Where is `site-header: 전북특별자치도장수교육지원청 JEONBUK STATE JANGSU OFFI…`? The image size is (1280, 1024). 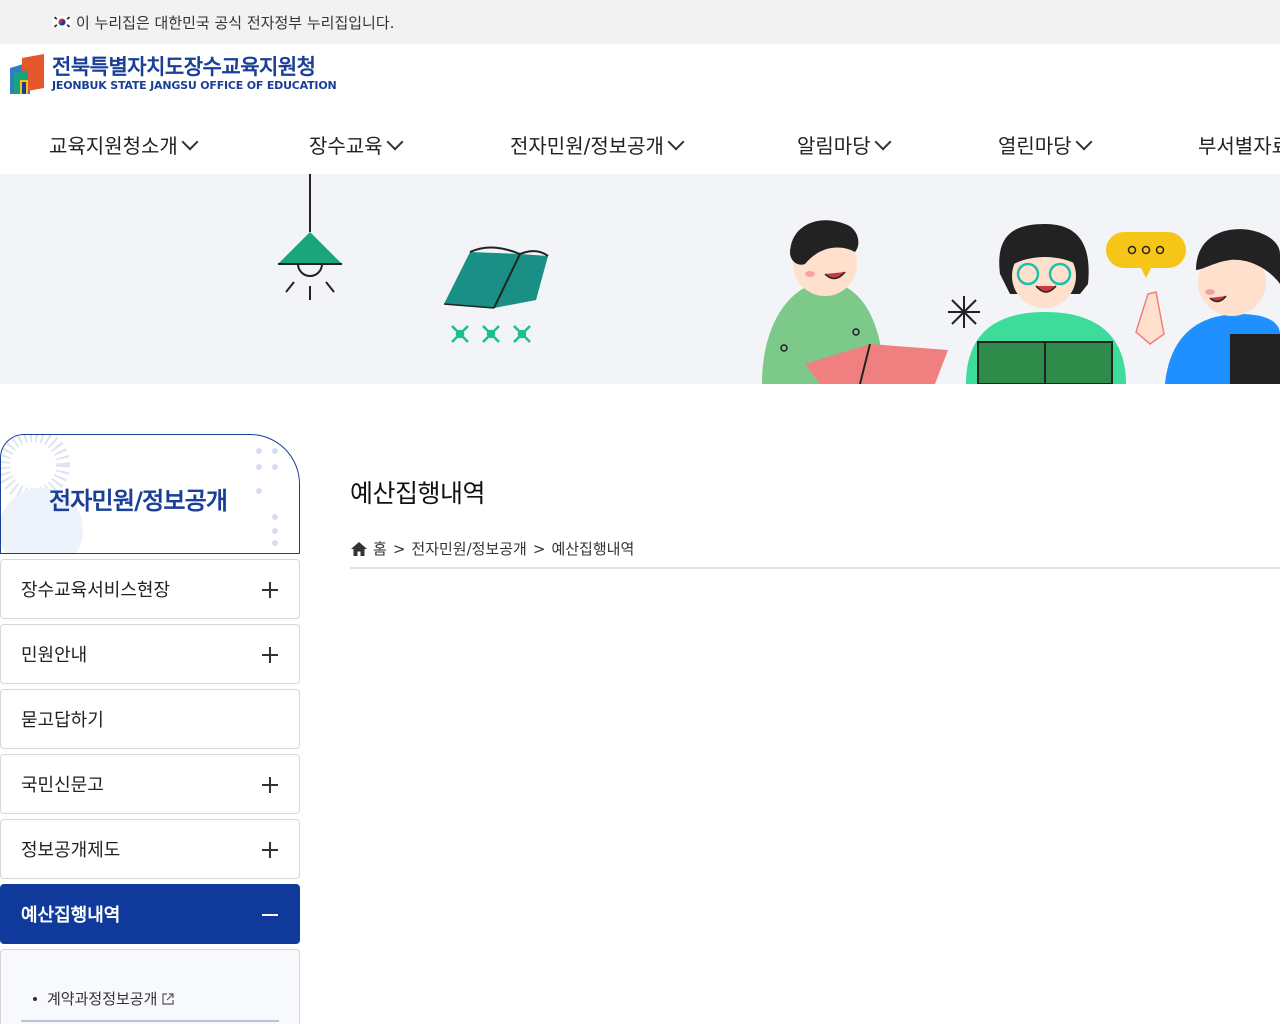 site-header: 전북특별자치도장수교육지원청 JEONBUK STATE JANGSU OFFI… is located at coordinates (640, 109).